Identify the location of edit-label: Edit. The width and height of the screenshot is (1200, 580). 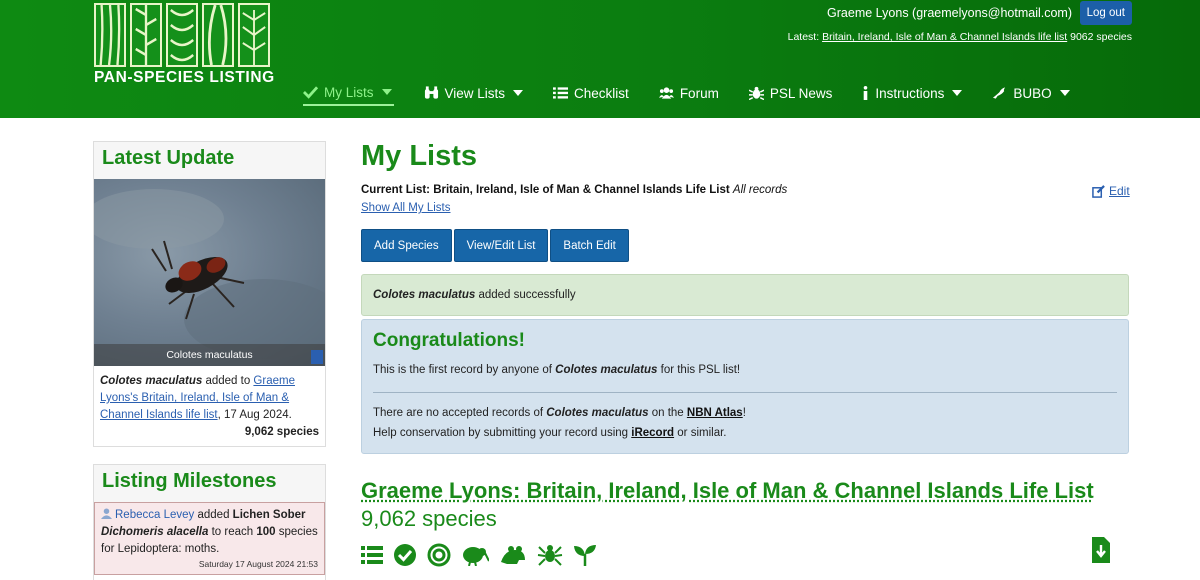
(1119, 191).